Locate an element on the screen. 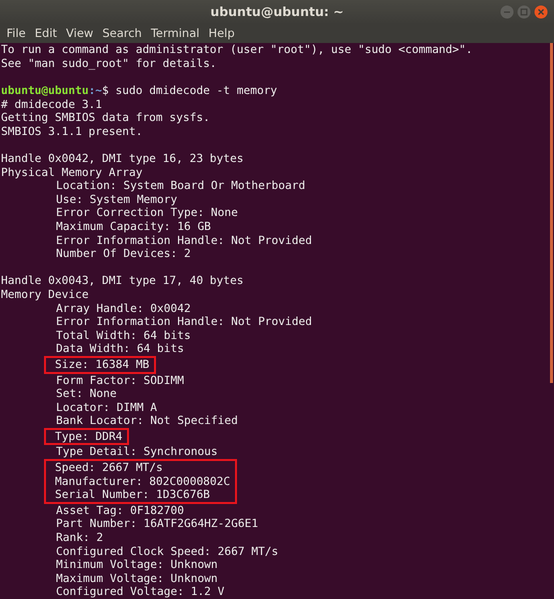 This screenshot has width=554, height=599. terminal-line: Asset Tag: 0F182700 is located at coordinates (120, 511).